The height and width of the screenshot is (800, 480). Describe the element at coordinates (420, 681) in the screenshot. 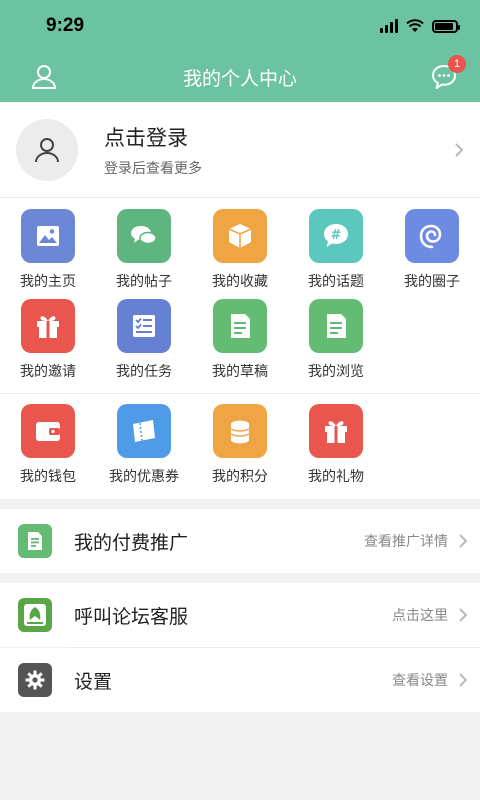

I see `settings-hint: 查看设置` at that location.